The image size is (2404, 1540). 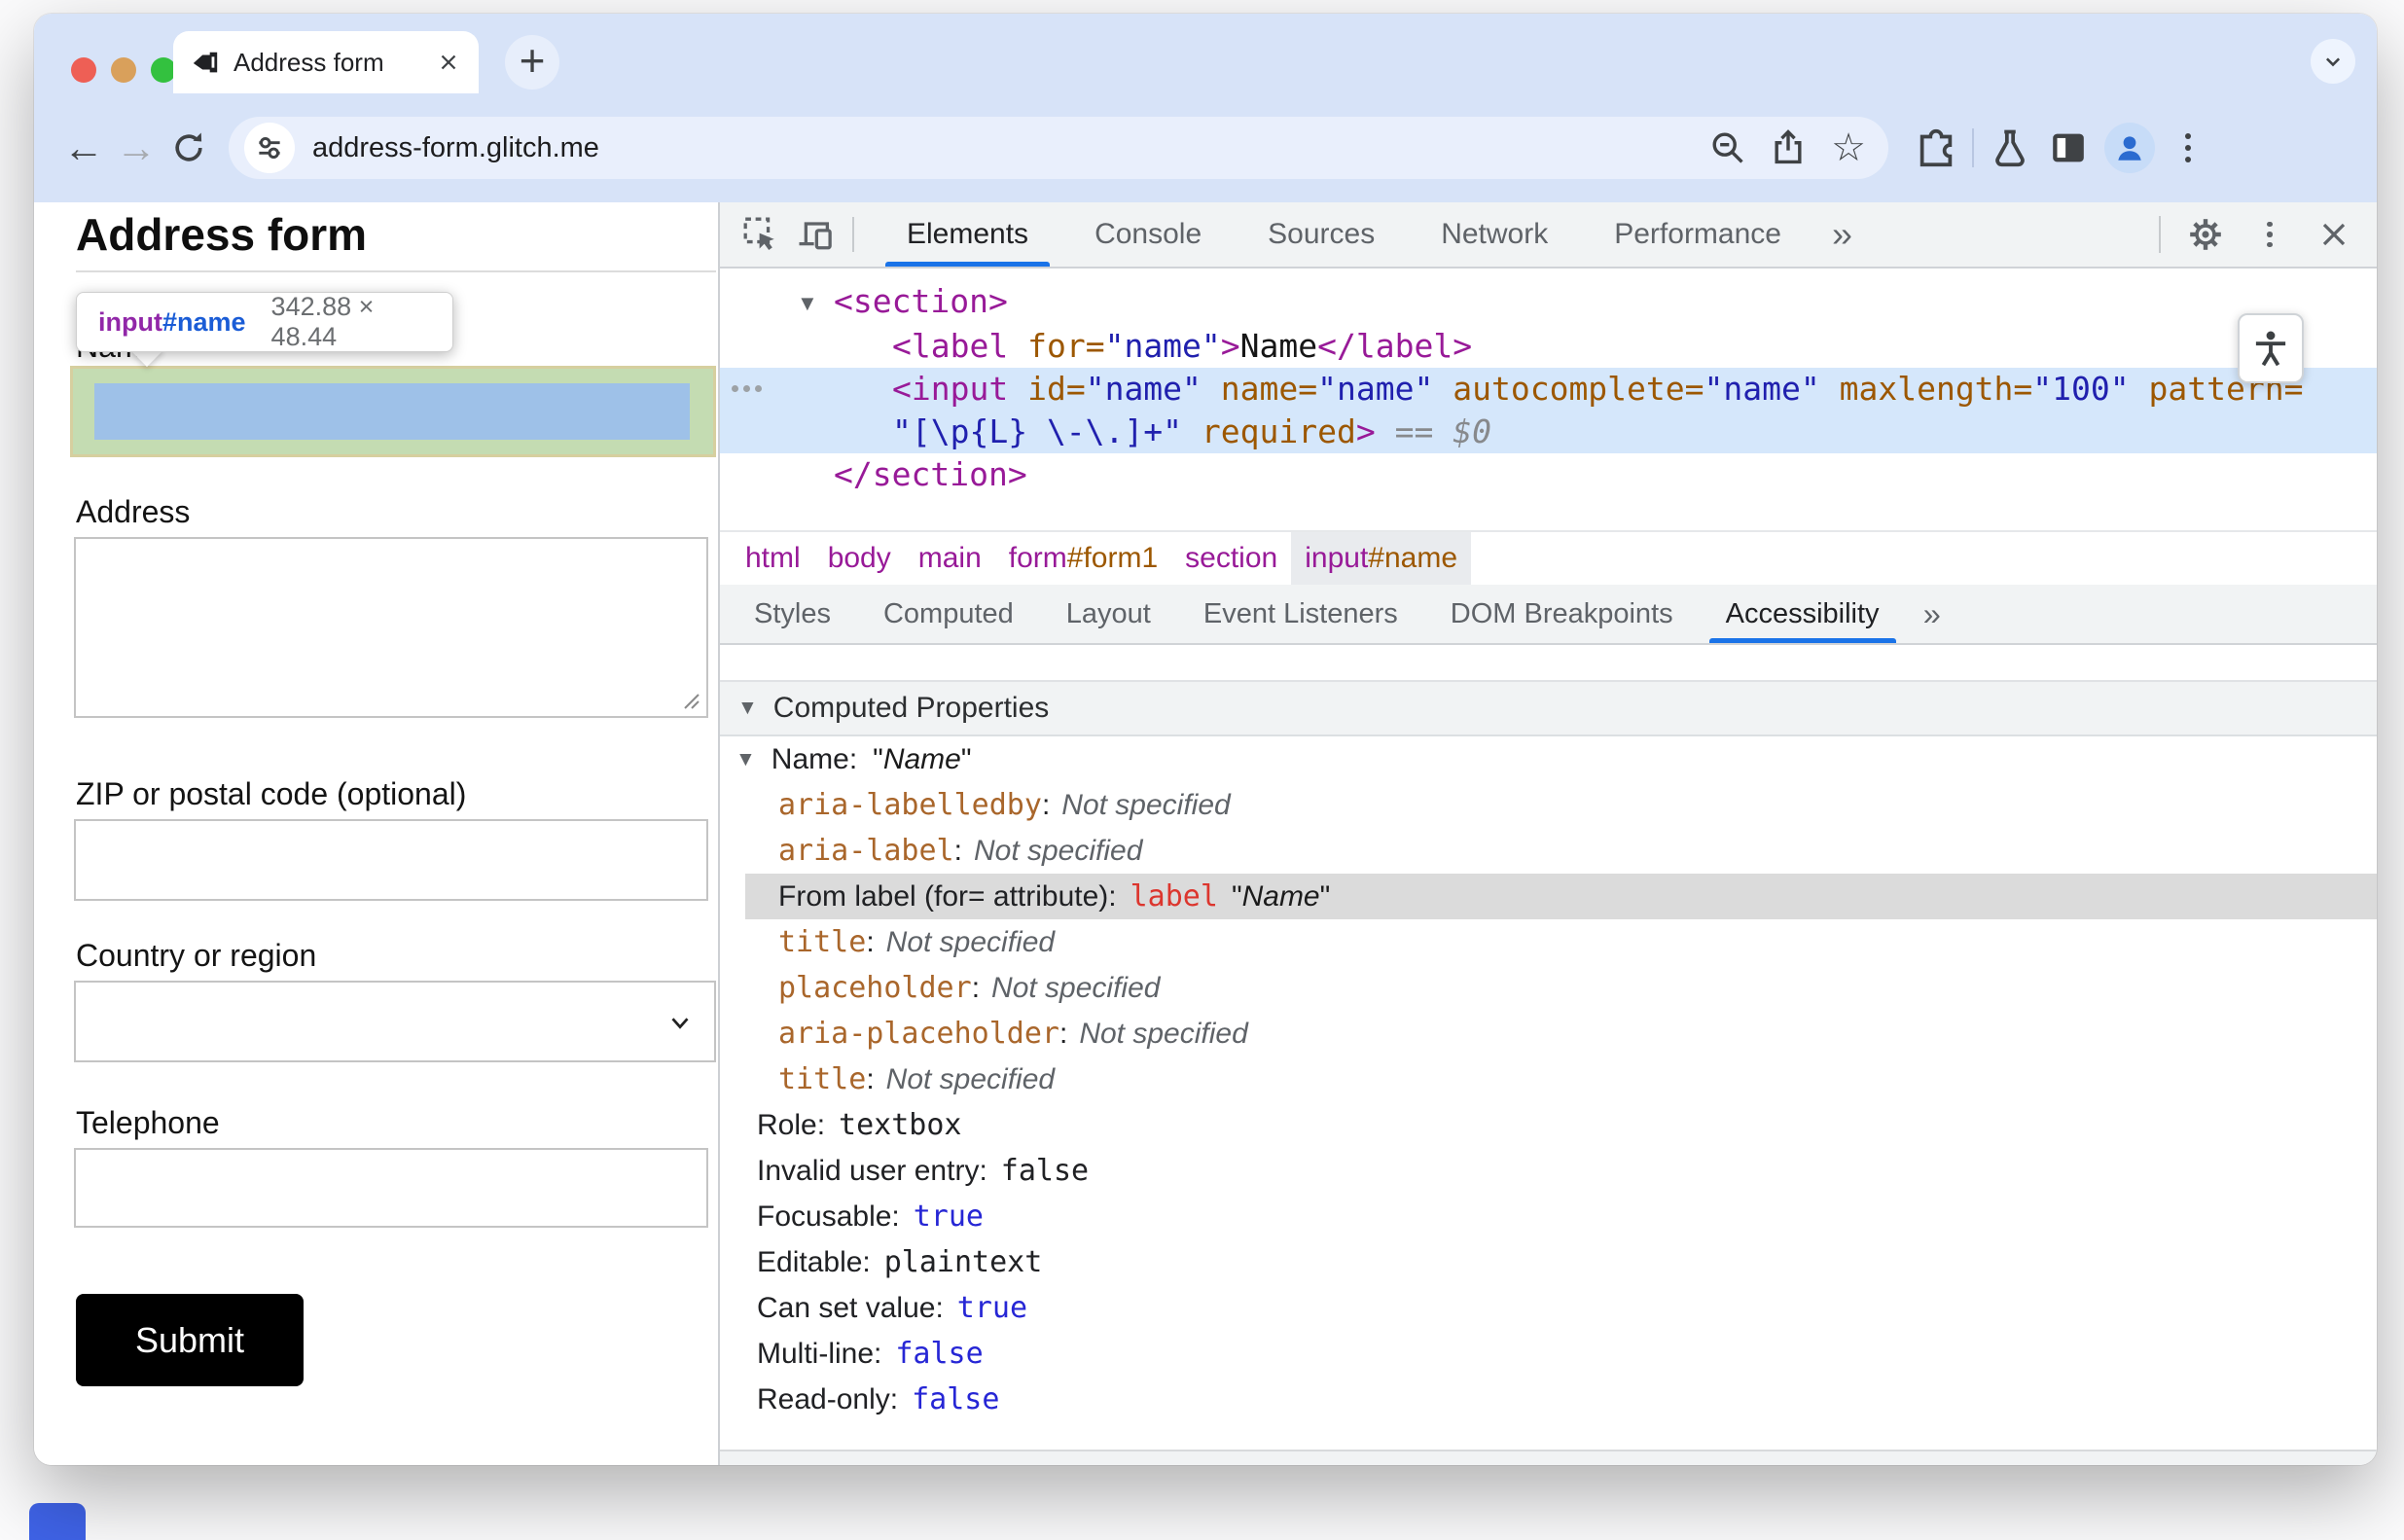 What do you see at coordinates (2010, 147) in the screenshot?
I see `labs-flask-icon` at bounding box center [2010, 147].